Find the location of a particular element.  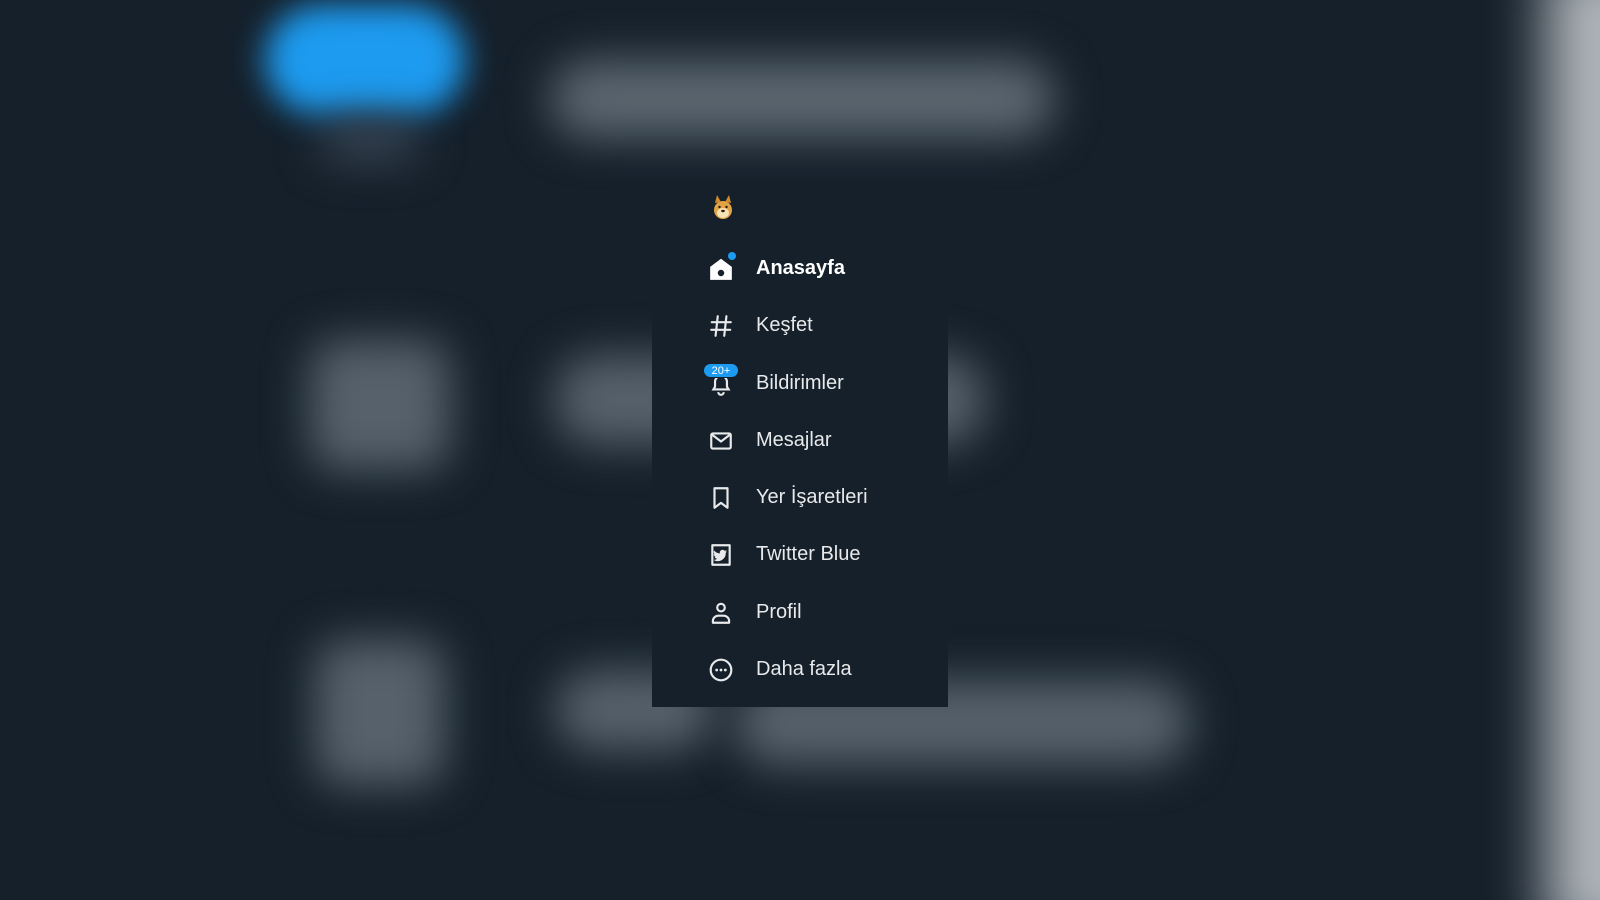

more-circle-icon is located at coordinates (721, 670).